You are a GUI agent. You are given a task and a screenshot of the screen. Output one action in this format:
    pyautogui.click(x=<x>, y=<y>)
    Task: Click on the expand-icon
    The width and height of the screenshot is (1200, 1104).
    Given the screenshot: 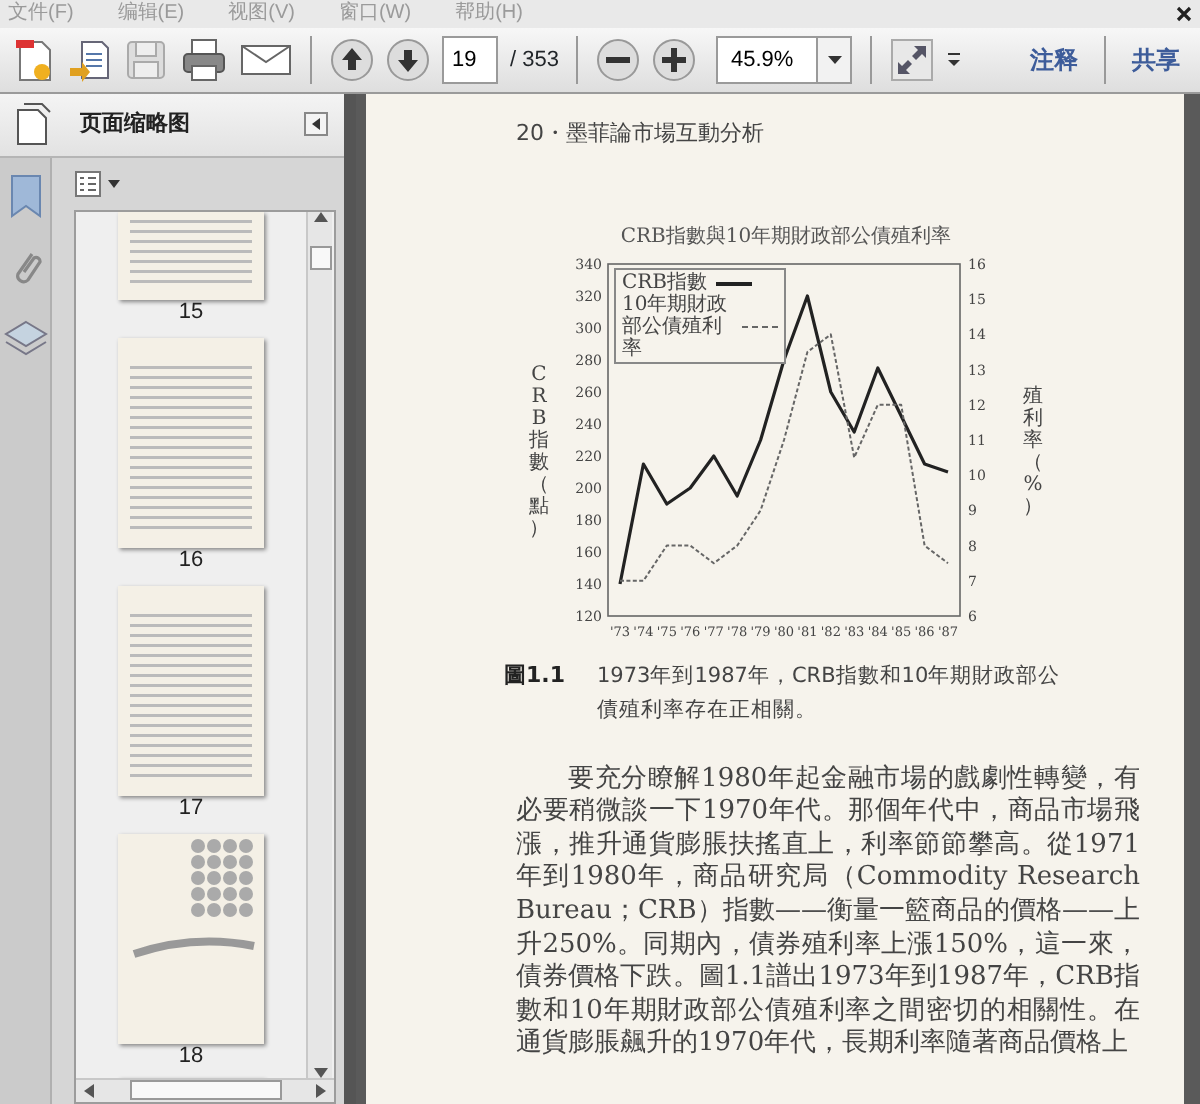 What is the action you would take?
    pyautogui.click(x=912, y=59)
    